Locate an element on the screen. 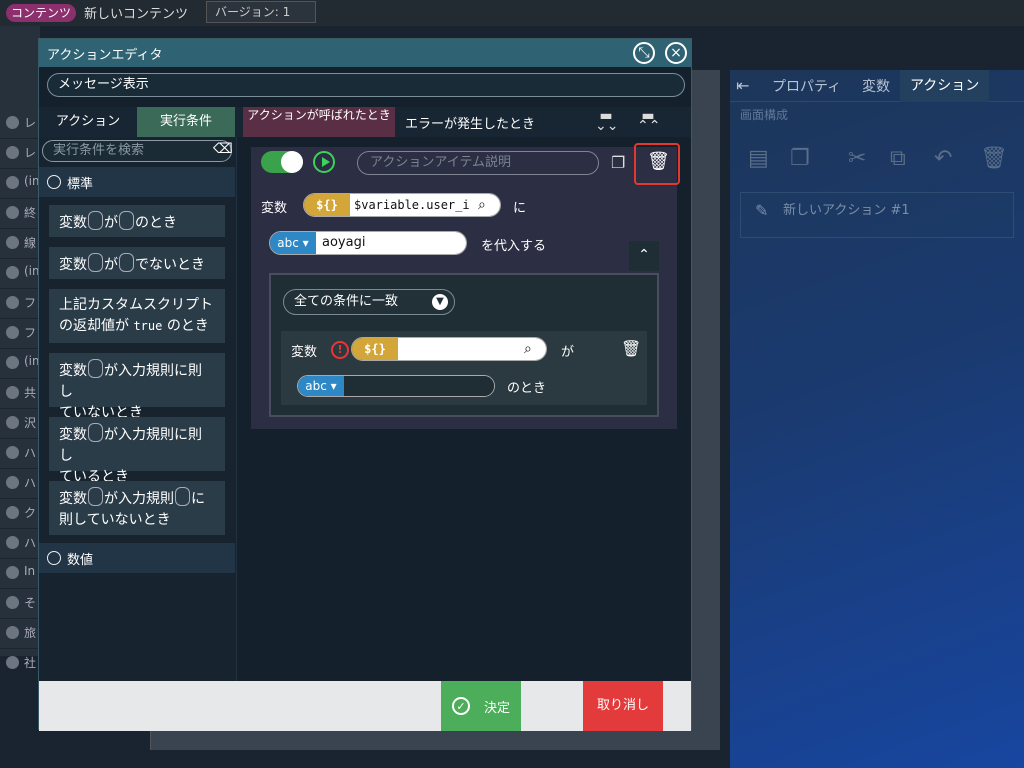  cond-type-select: abc ▾ is located at coordinates (321, 386).